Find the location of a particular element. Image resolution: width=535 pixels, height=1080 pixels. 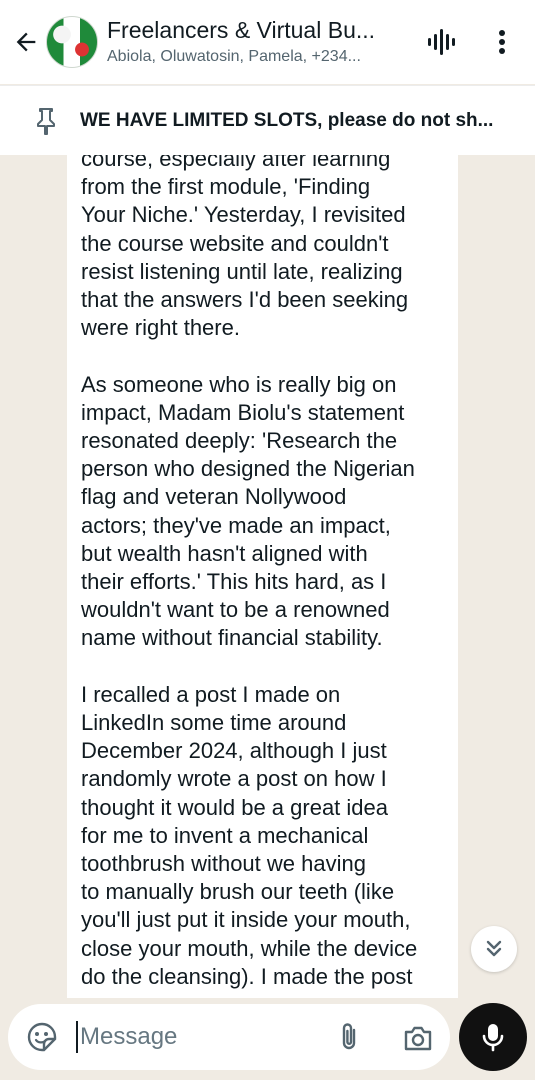

double-chevron-down-icon is located at coordinates (494, 948).